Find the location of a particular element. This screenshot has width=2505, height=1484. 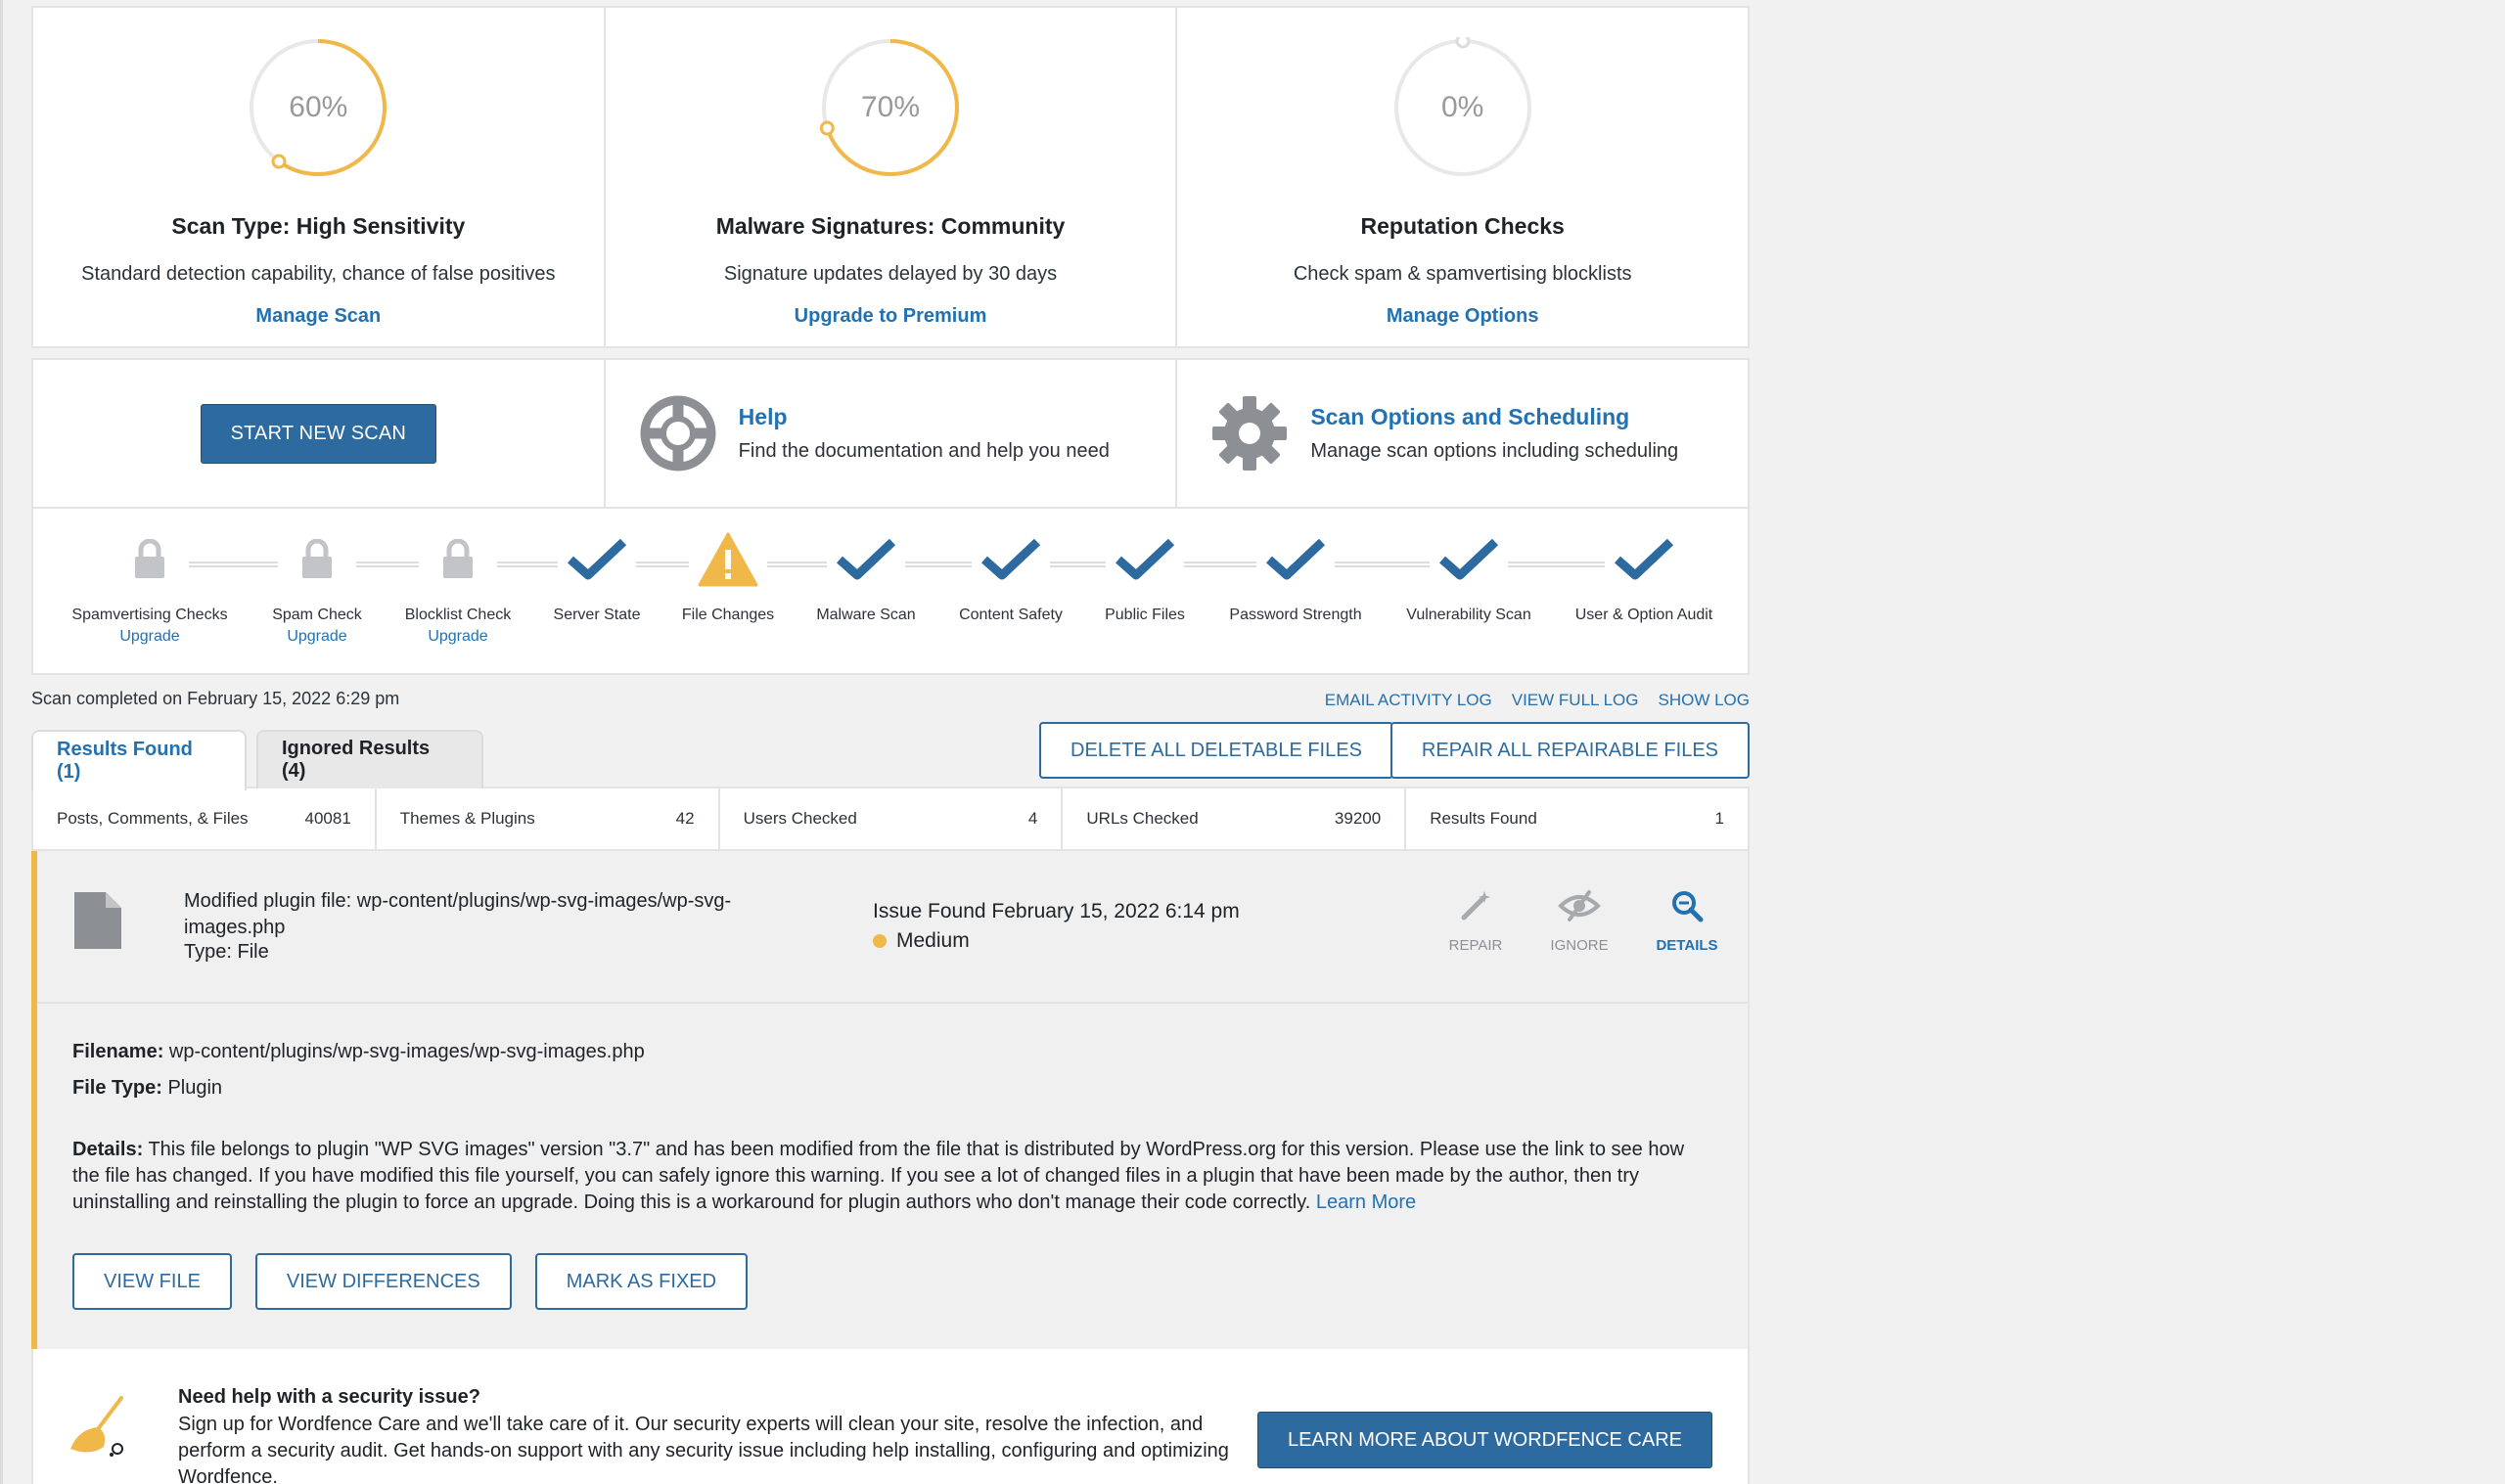

care-title: Need help with a security issue? is located at coordinates (329, 1397).